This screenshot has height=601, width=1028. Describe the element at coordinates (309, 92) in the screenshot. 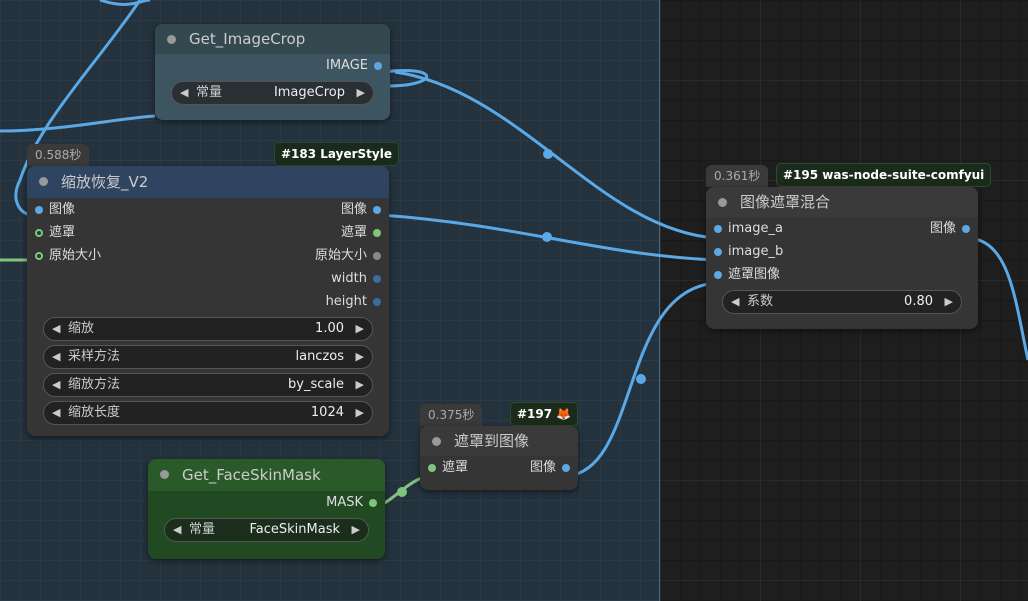

I see `widget-value: ImageCrop` at that location.